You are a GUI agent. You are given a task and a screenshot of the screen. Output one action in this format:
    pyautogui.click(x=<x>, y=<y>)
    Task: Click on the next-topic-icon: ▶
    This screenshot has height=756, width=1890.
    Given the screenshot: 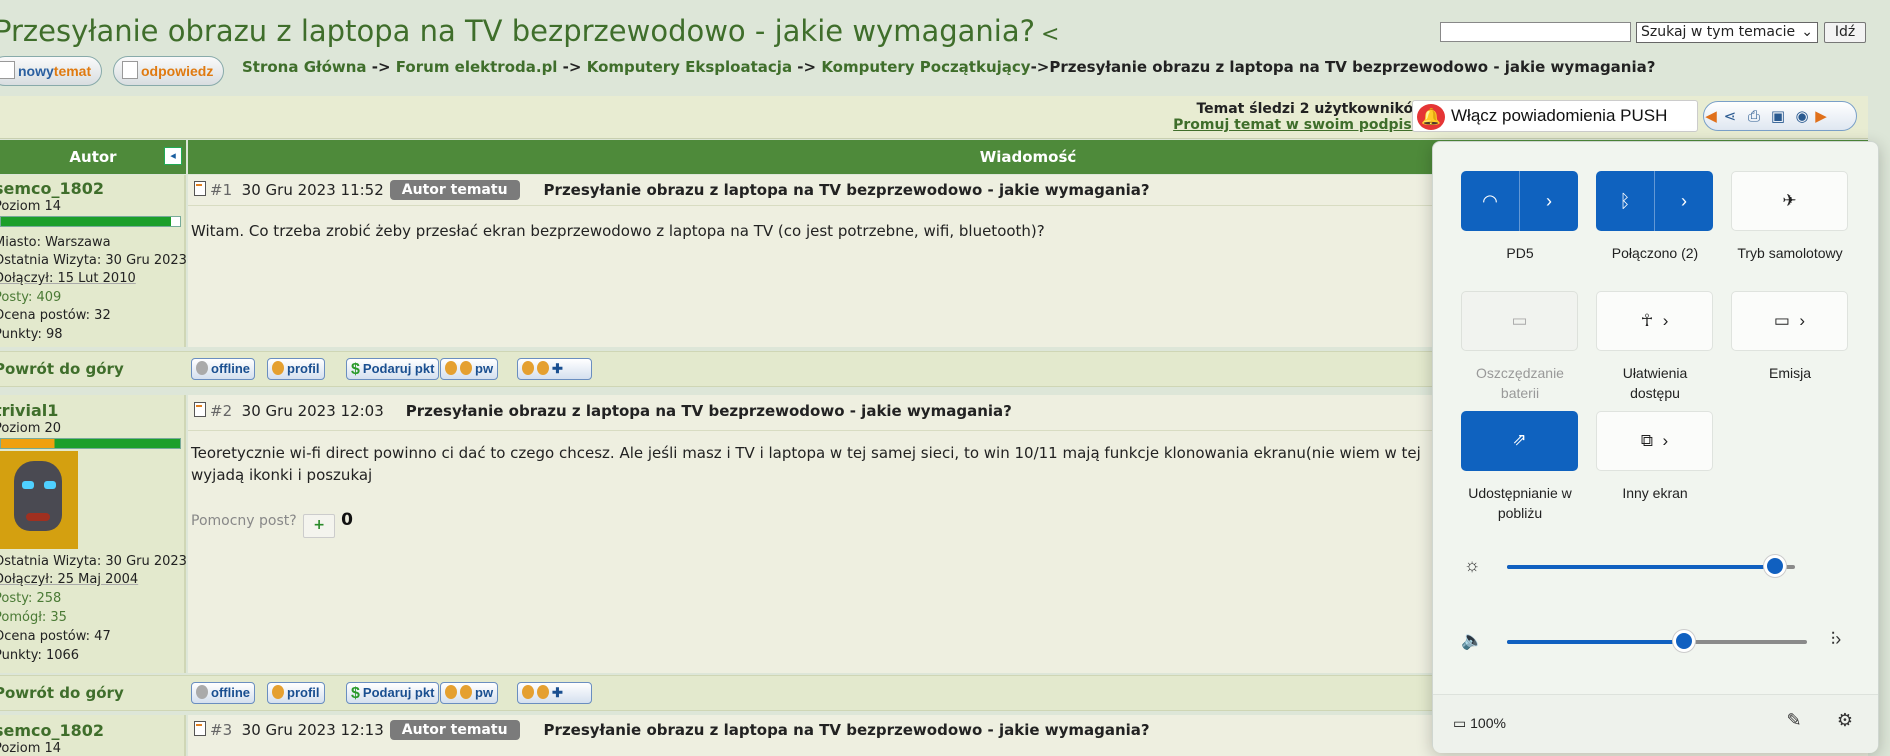 What is the action you would take?
    pyautogui.click(x=1821, y=116)
    